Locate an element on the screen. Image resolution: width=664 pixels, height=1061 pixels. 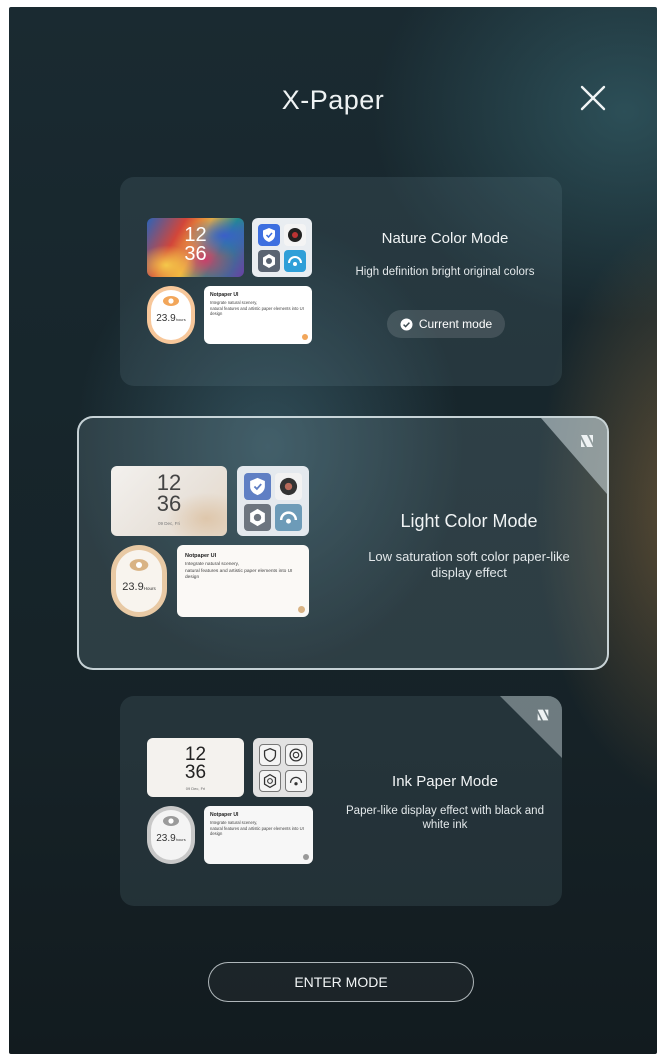
preview-clock-widget: 12 36 is located at coordinates (195, 247).